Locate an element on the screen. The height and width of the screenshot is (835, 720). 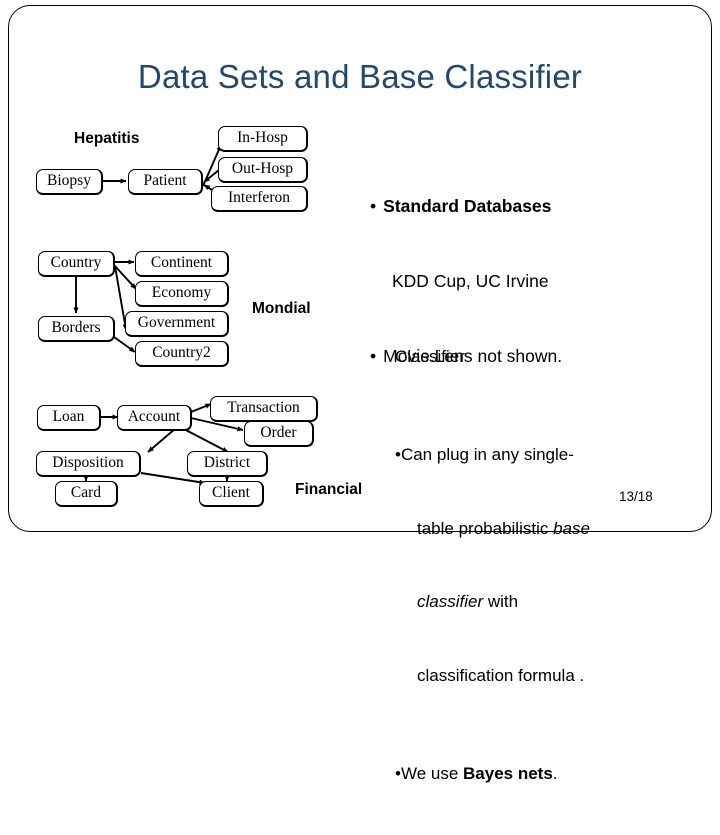
node-order: Order is located at coordinates (279, 434).